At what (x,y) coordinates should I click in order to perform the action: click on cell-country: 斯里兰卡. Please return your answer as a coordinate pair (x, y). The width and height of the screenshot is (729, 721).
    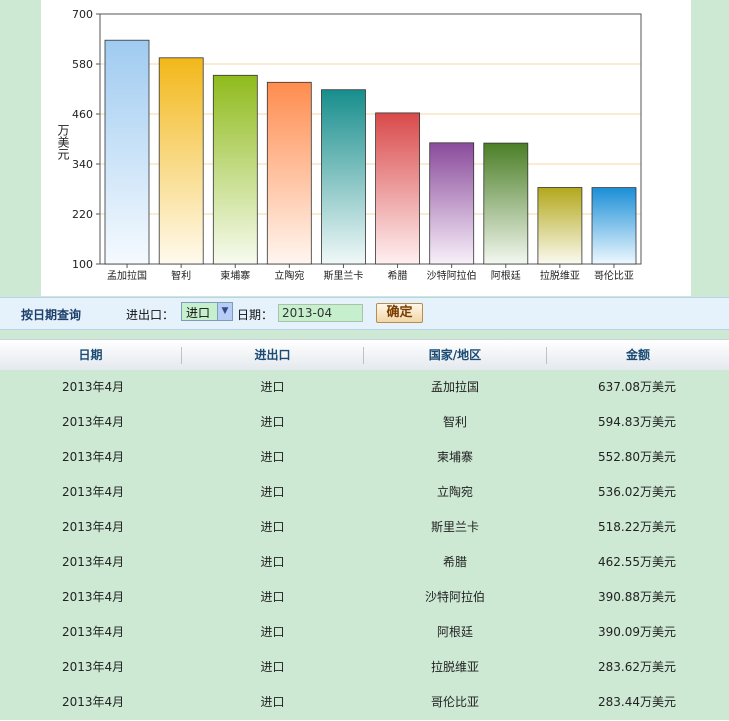
    Looking at the image, I should click on (454, 527).